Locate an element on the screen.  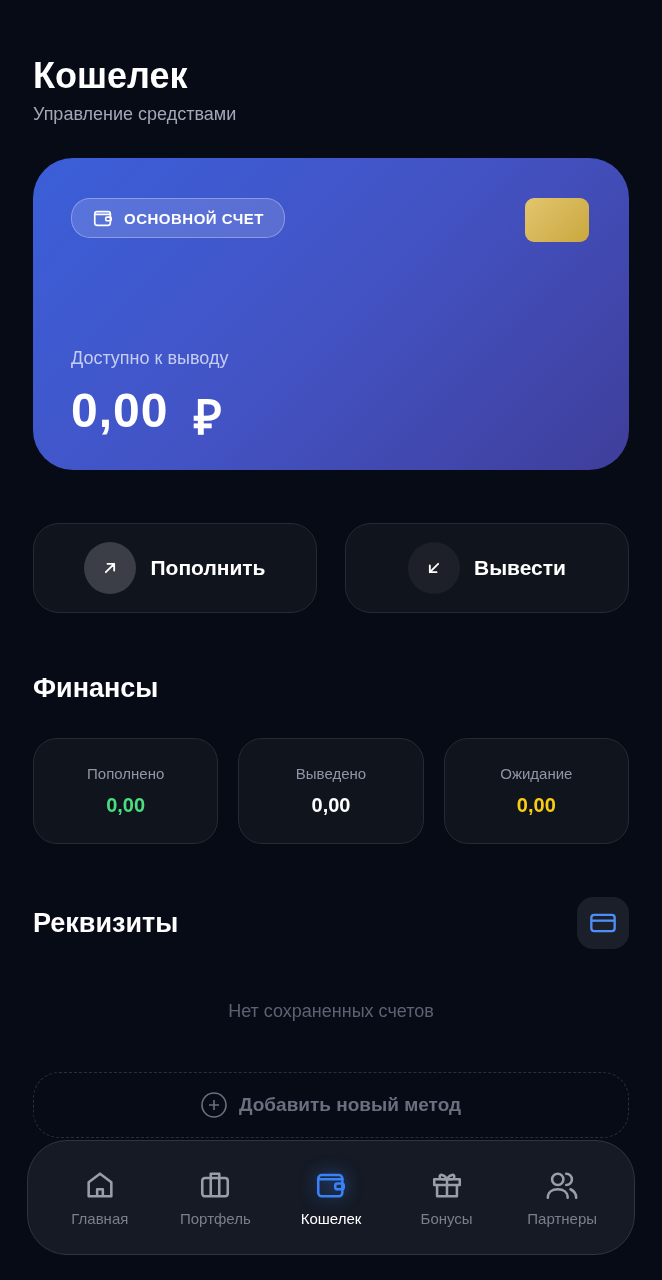
empty-message: Нет сохраненных счетов is located at coordinates (331, 1011).